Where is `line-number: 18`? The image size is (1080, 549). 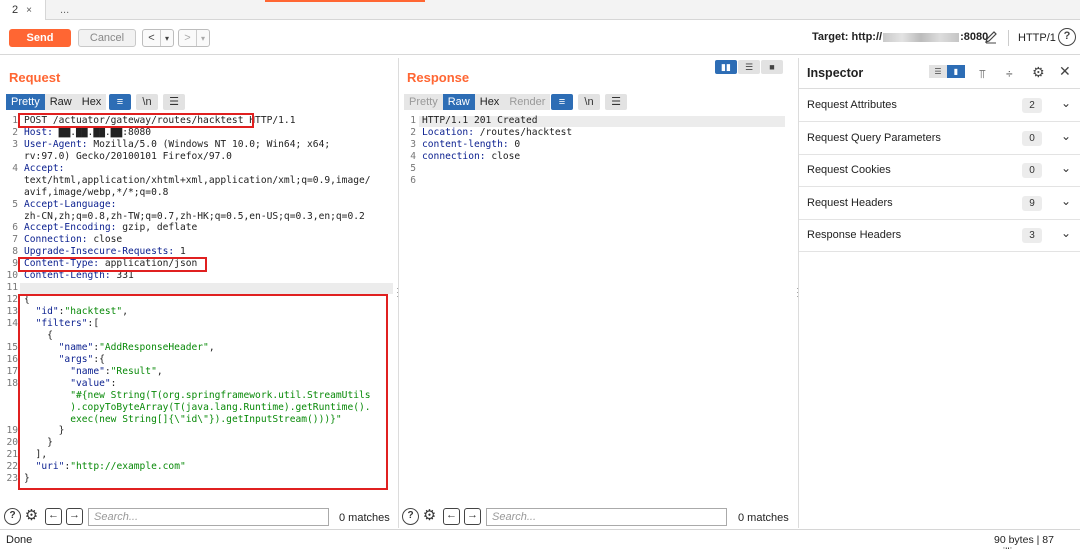
line-number: 18 is located at coordinates (12, 383).